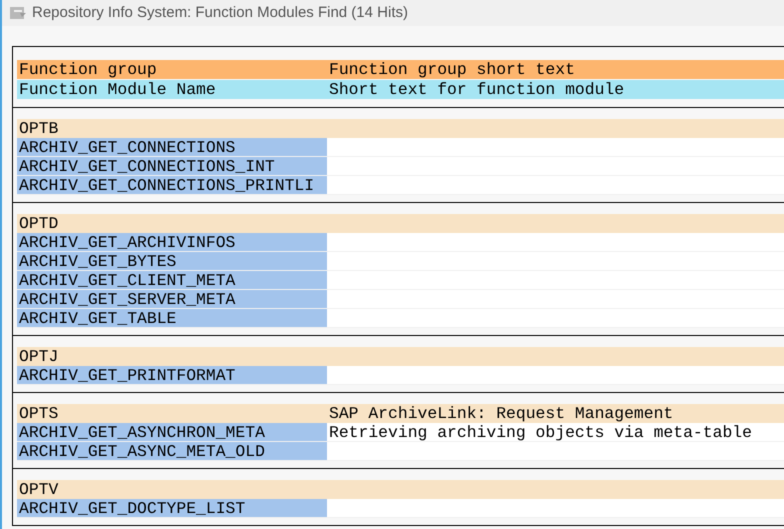 This screenshot has width=784, height=529. Describe the element at coordinates (18, 13) in the screenshot. I see `screen-icon` at that location.